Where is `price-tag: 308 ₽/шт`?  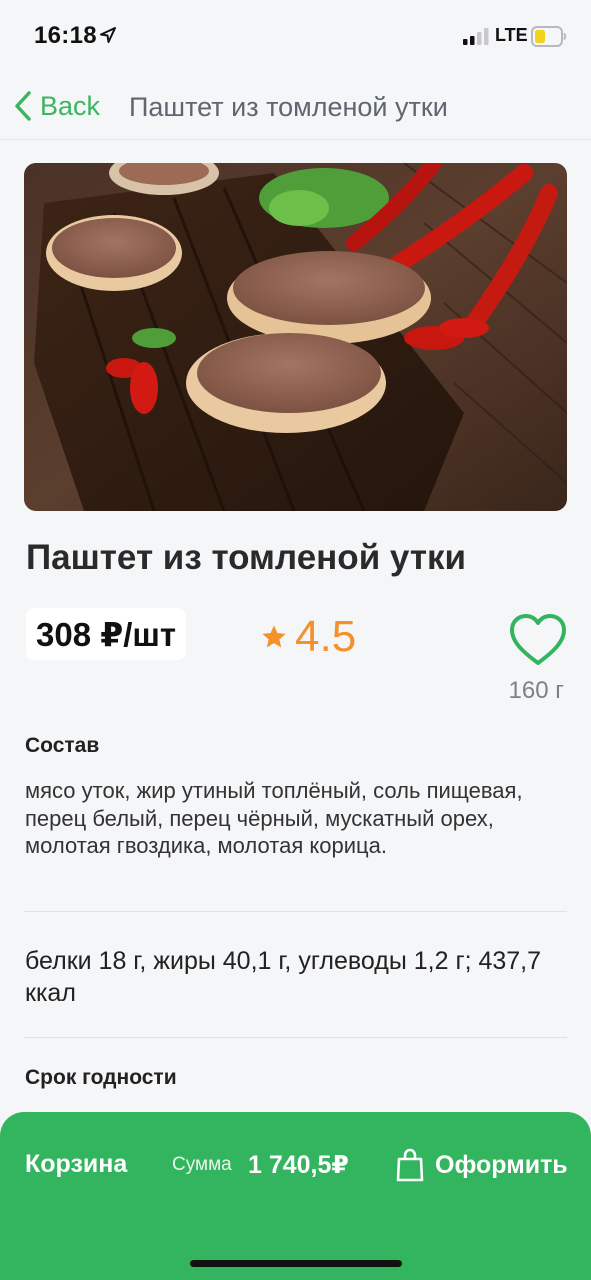 price-tag: 308 ₽/шт is located at coordinates (106, 634).